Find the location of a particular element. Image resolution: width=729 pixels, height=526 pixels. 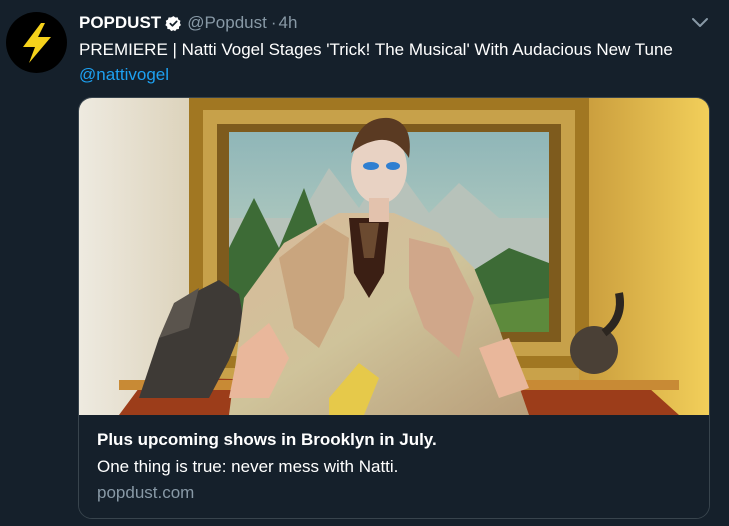

author-name: POPDUST is located at coordinates (120, 23).